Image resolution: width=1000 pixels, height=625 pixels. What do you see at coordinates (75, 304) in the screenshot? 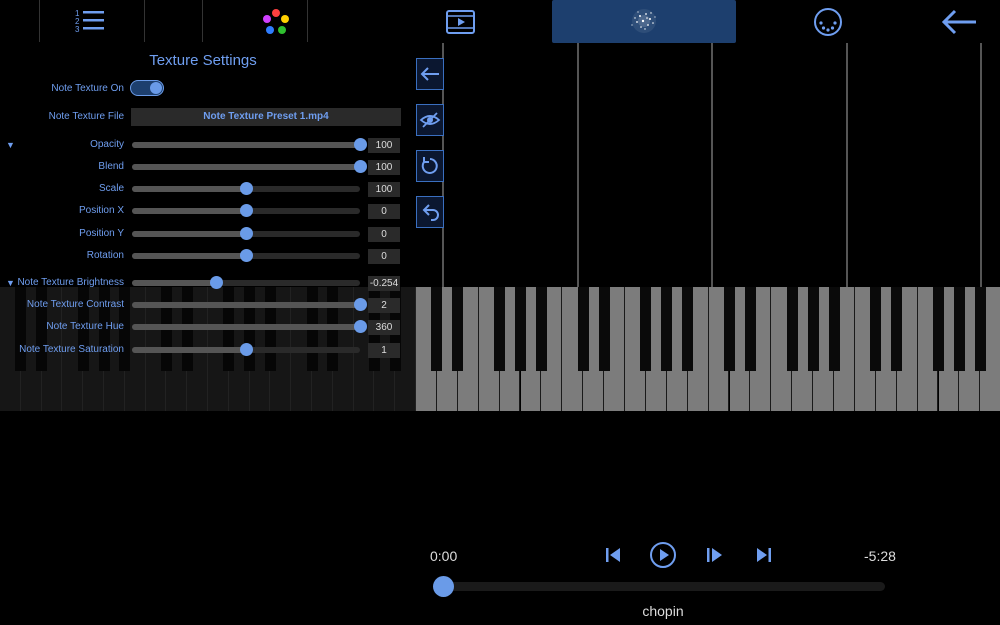
I see `slider-label: Note Texture Contrast` at bounding box center [75, 304].